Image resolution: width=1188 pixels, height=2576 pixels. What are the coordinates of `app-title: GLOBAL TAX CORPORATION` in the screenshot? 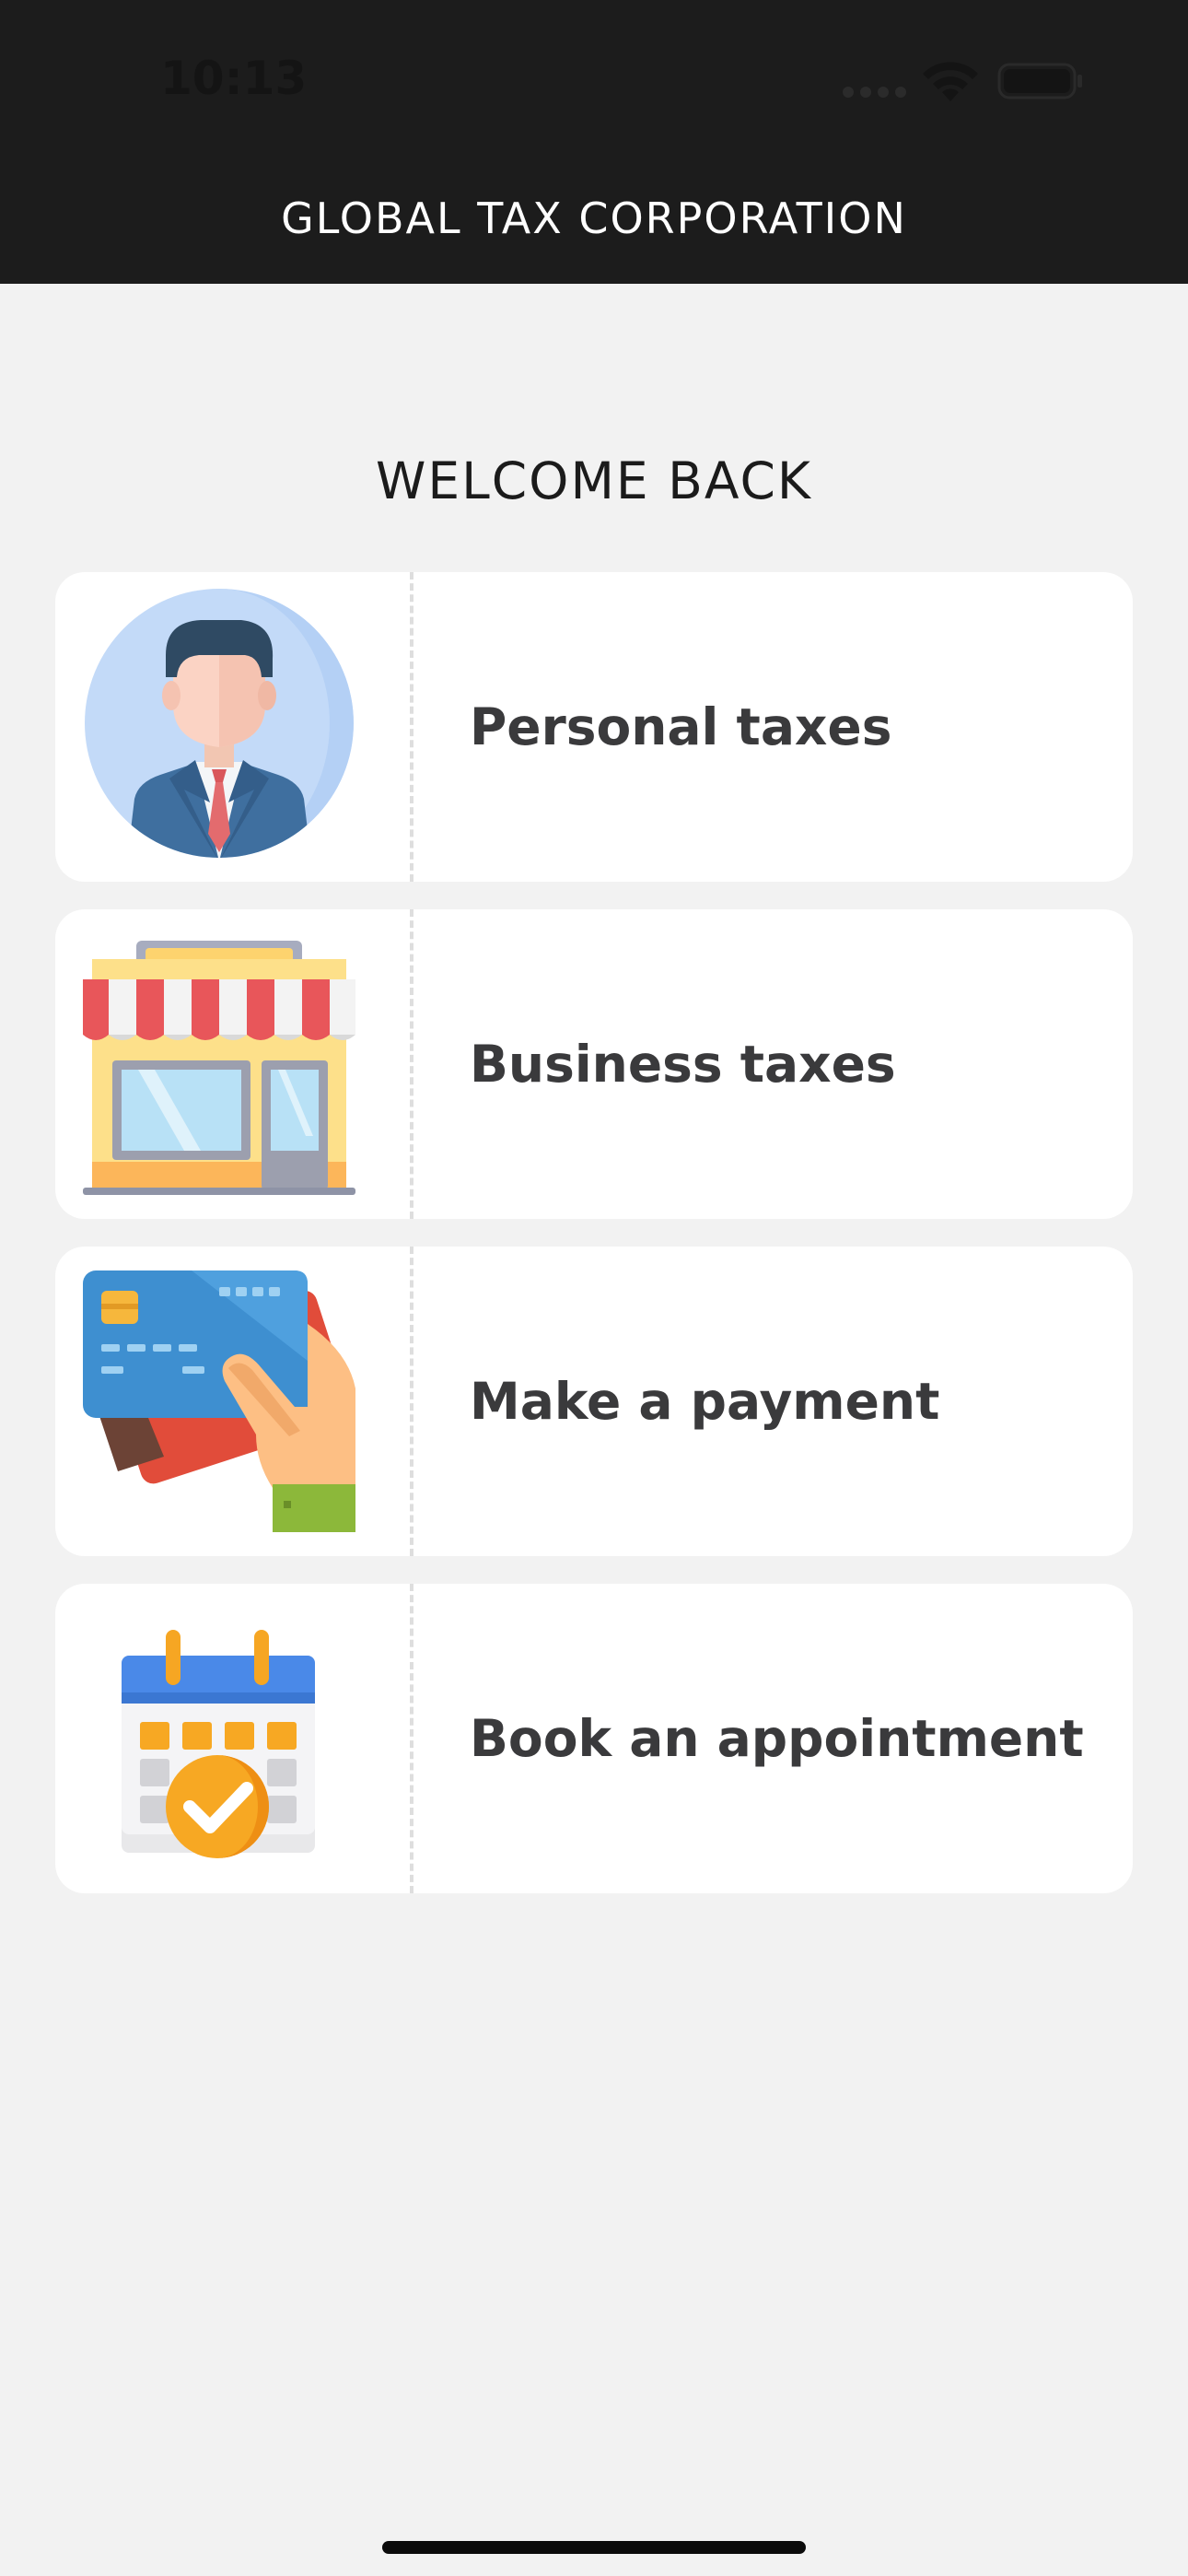 It's located at (594, 218).